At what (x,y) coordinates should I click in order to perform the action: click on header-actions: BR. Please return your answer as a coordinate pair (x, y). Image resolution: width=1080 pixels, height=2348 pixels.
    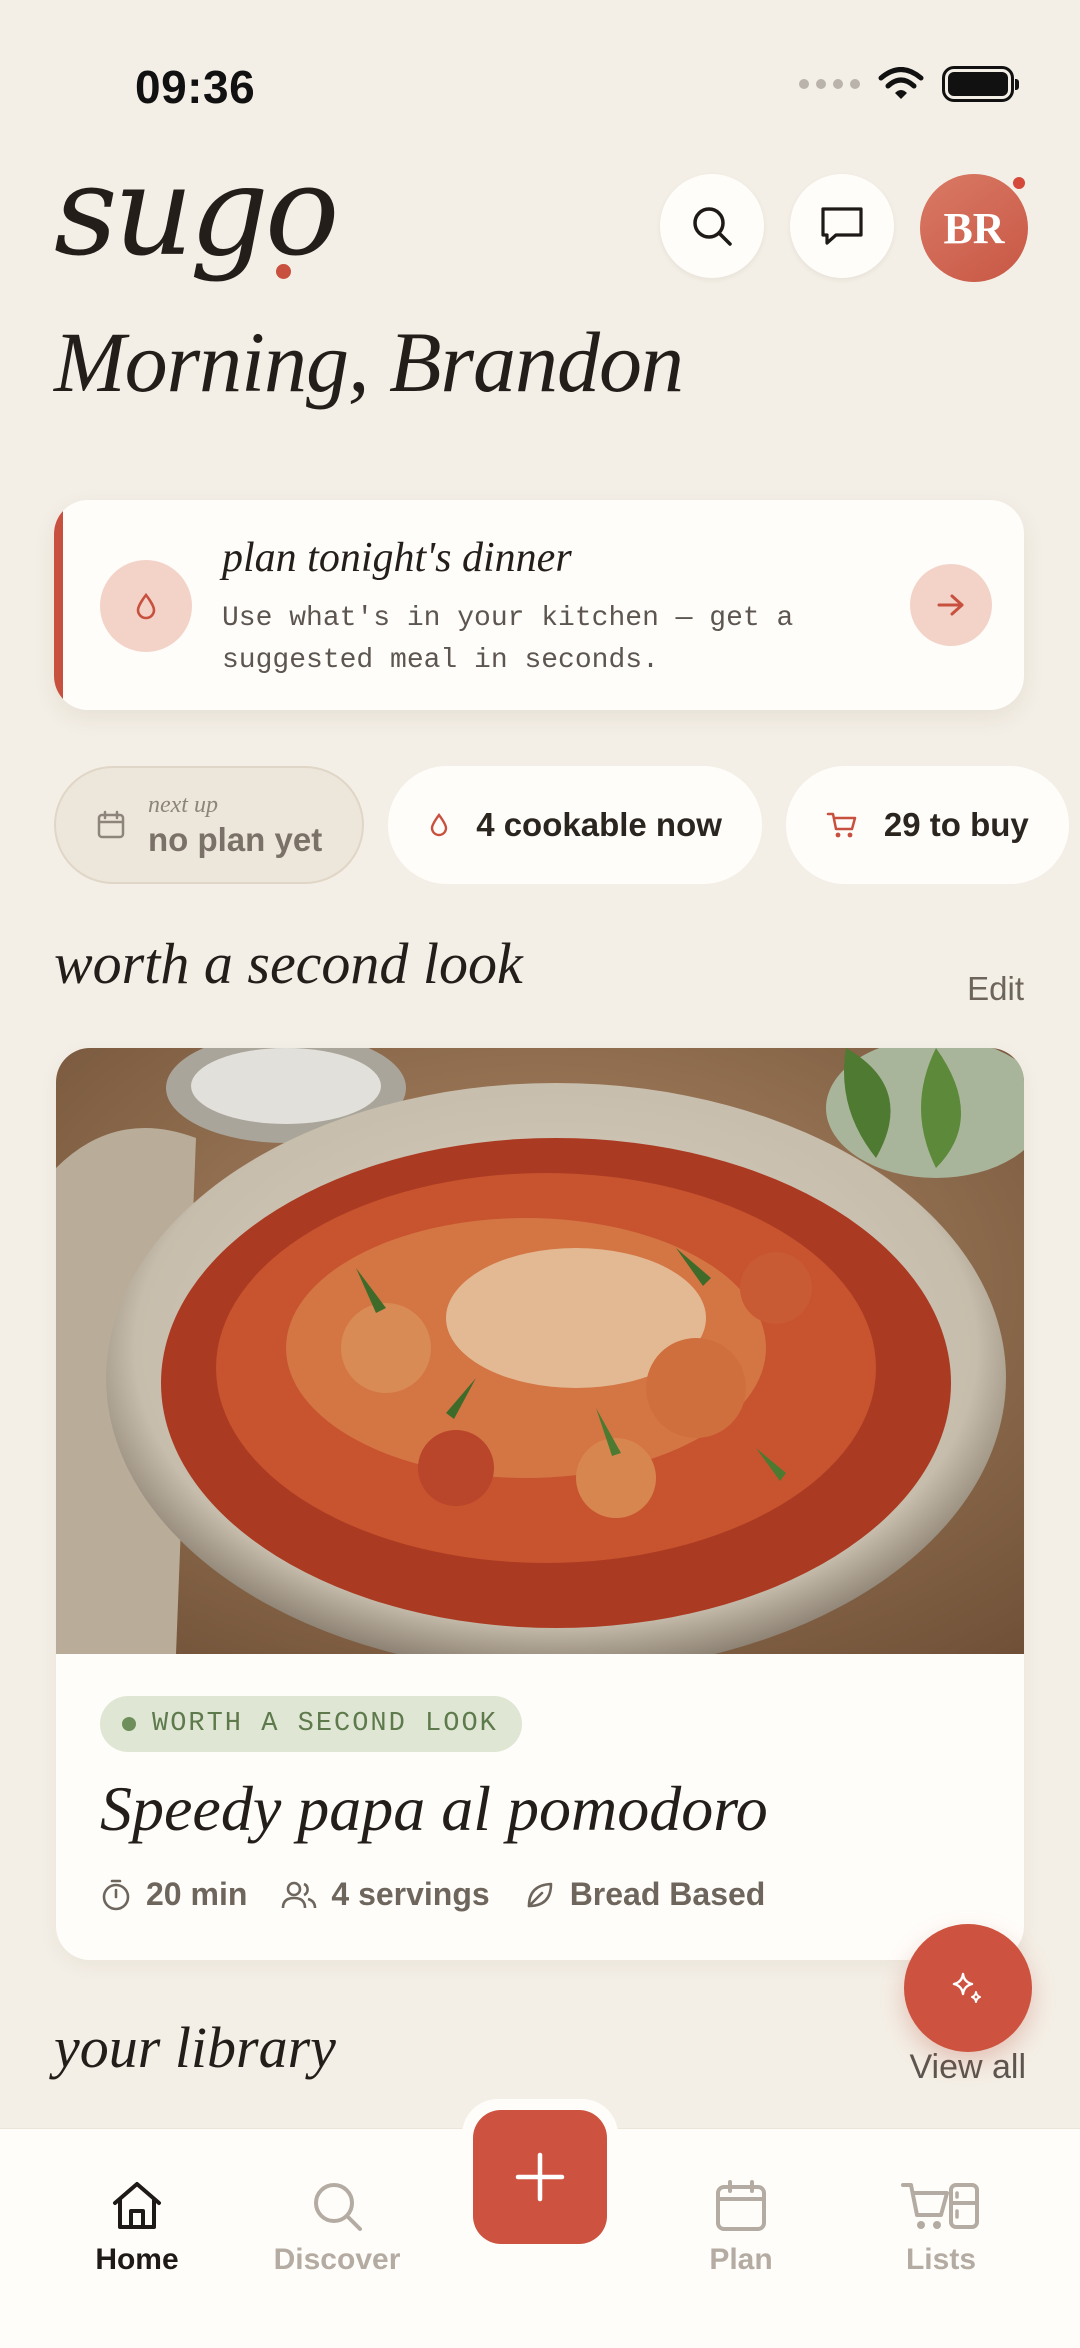
    Looking at the image, I should click on (844, 228).